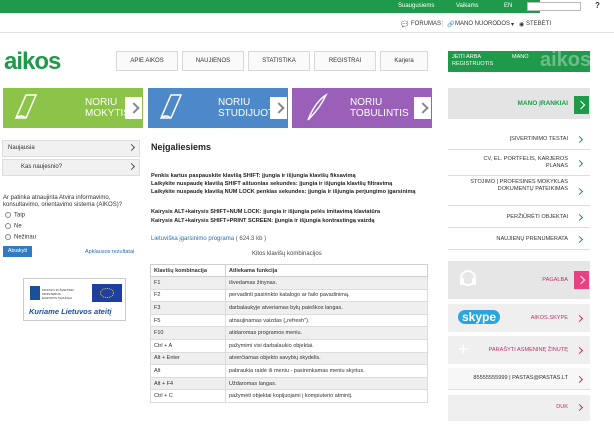 This screenshot has height=429, width=614. I want to click on option-label: Nežinau, so click(25, 237).